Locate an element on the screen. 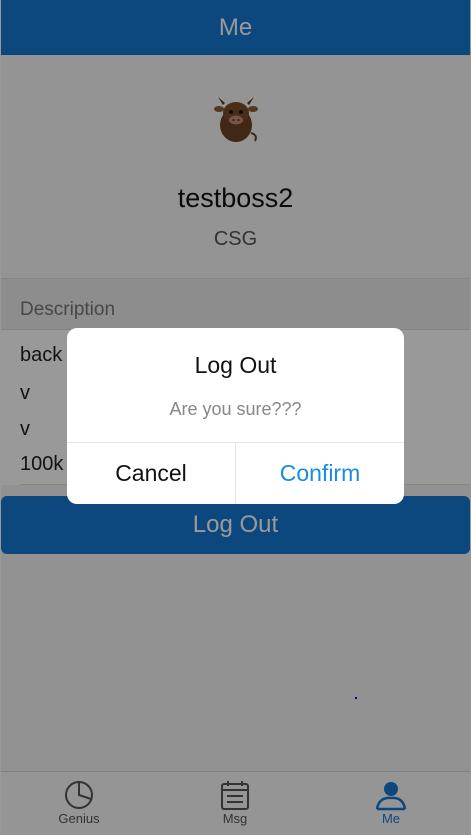 This screenshot has height=835, width=471. confirm-button: Confirm is located at coordinates (320, 473).